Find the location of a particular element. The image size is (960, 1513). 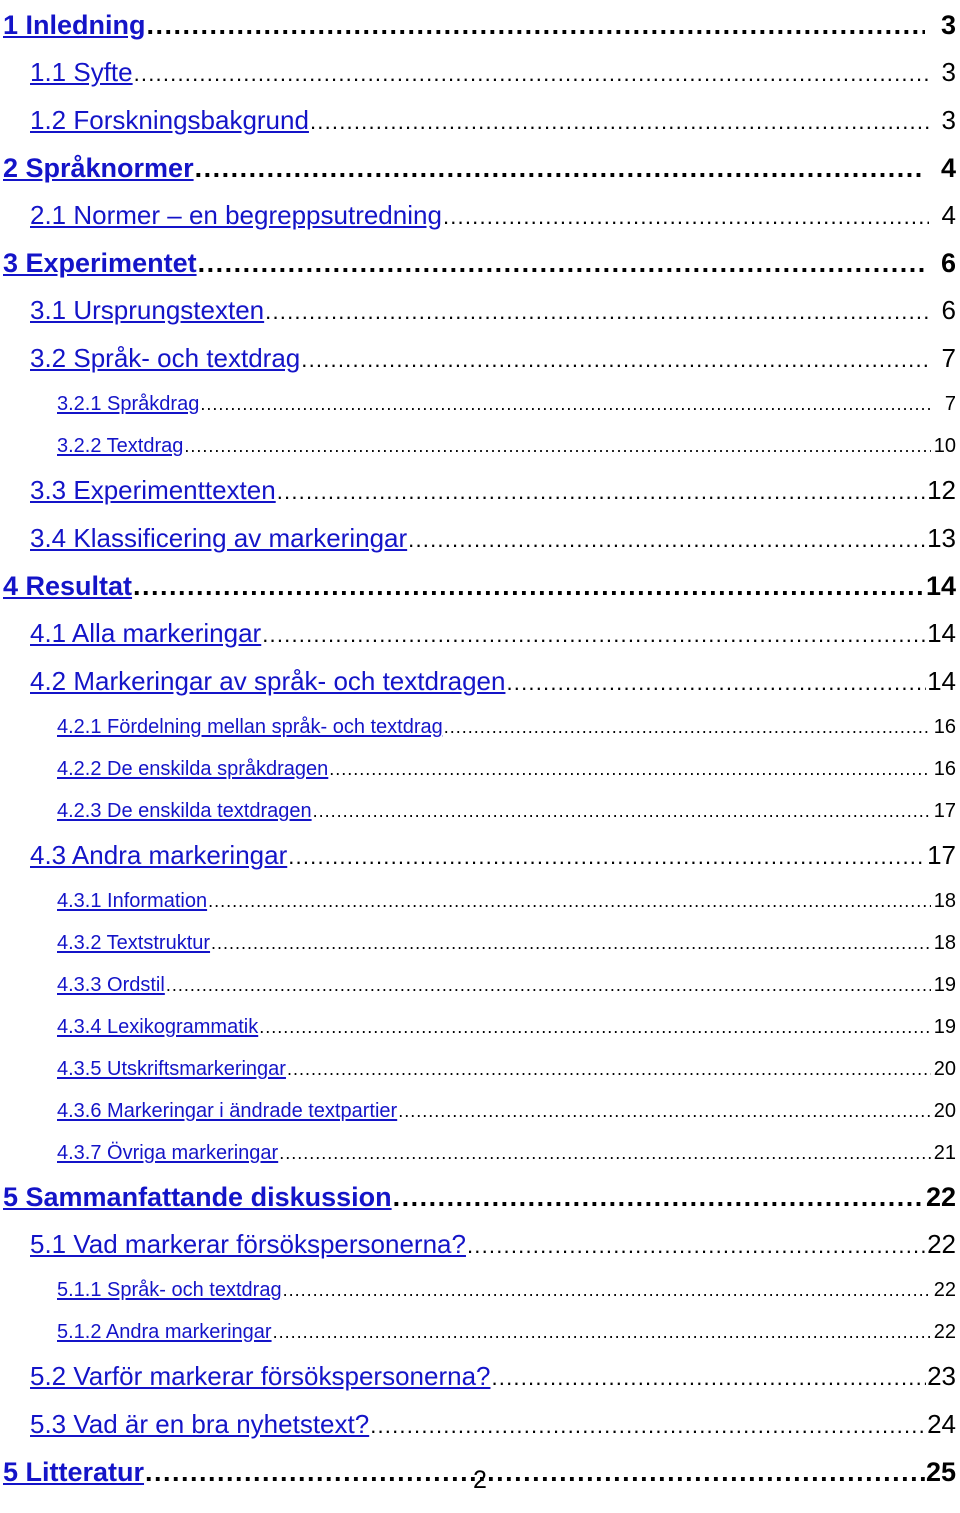

toc-entry-title: 4.3.1 Information is located at coordinates (132, 901).